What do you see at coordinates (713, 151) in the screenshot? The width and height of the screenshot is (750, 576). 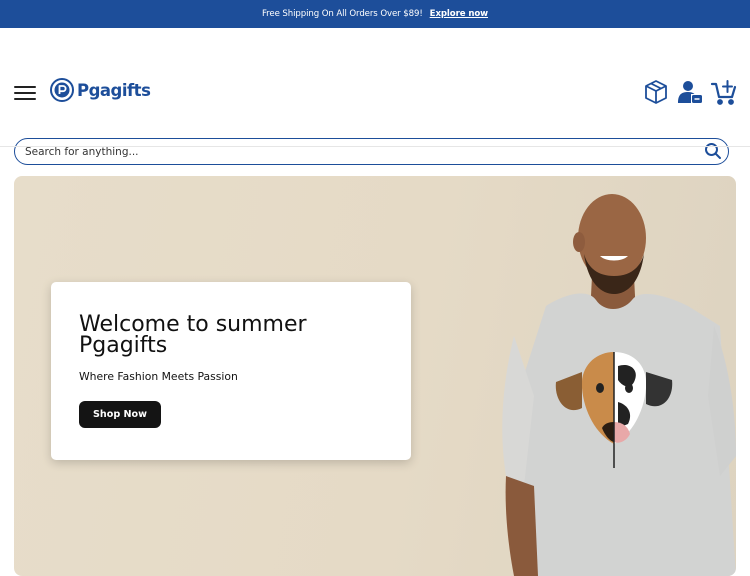 I see `search-icon` at bounding box center [713, 151].